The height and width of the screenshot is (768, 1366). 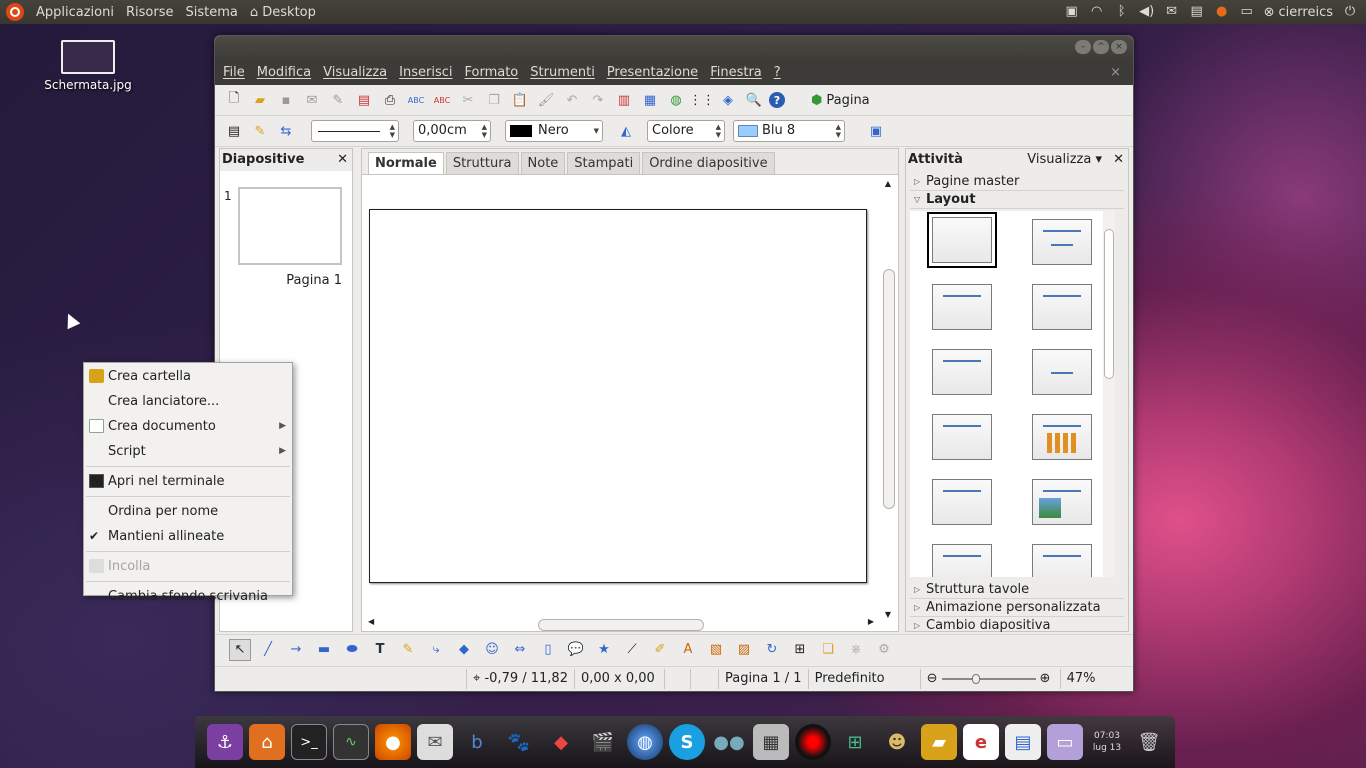 What do you see at coordinates (962, 502) in the screenshot?
I see `layout-title-table` at bounding box center [962, 502].